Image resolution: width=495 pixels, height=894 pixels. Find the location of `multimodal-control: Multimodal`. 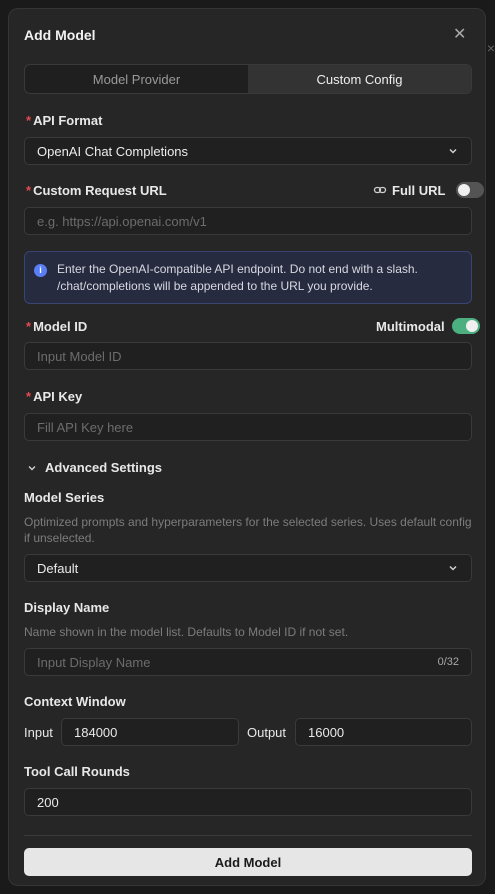

multimodal-control: Multimodal is located at coordinates (428, 326).